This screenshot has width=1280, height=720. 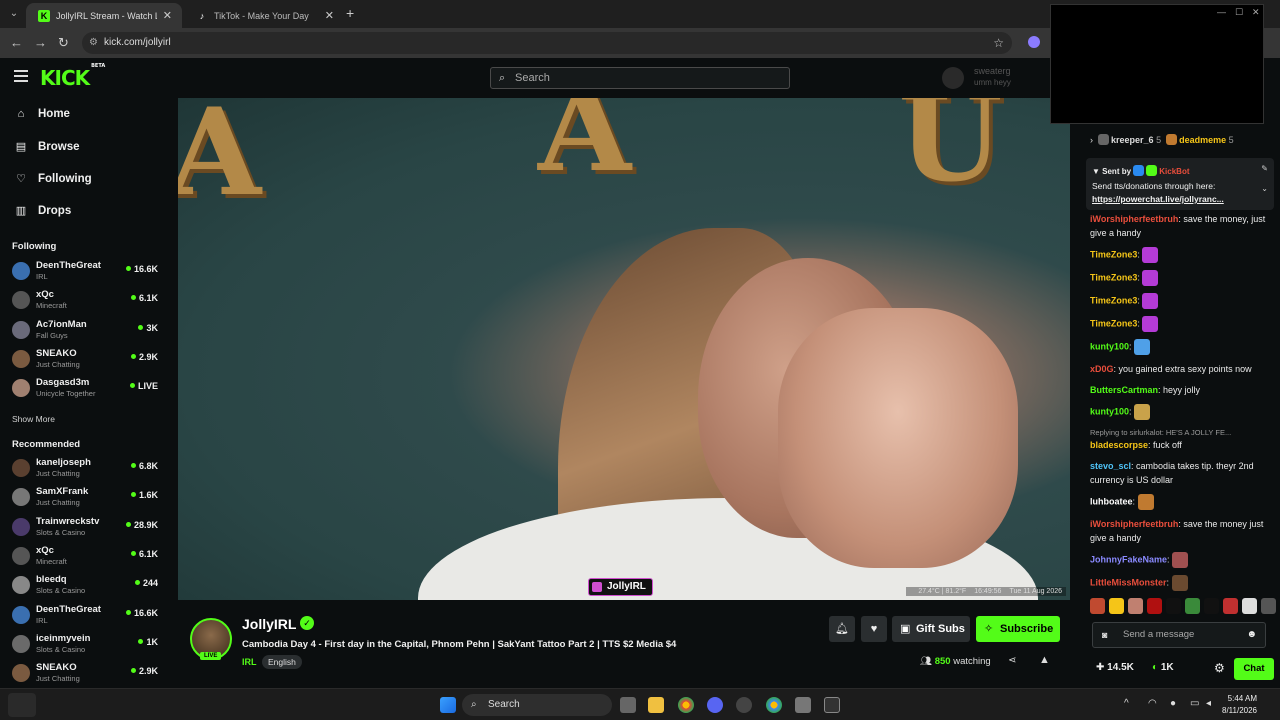 I want to click on show-more-button: Show More, so click(x=33, y=419).